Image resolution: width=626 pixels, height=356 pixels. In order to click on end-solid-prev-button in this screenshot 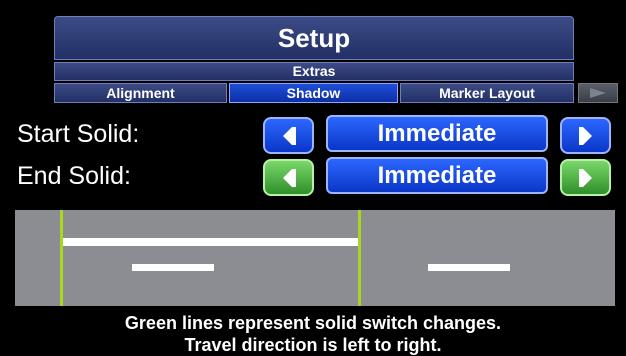, I will do `click(288, 177)`.